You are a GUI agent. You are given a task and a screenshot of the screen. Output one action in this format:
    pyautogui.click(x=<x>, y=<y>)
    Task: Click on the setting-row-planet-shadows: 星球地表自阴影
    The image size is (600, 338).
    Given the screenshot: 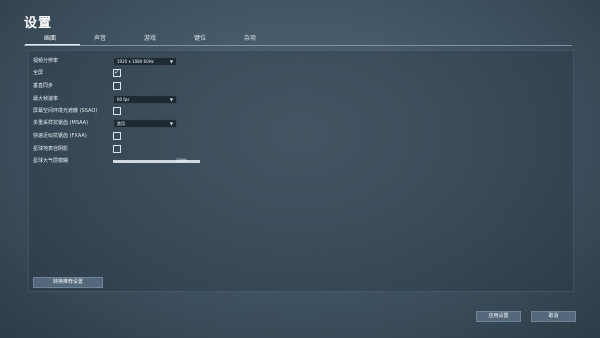 What is the action you would take?
    pyautogui.click(x=163, y=149)
    